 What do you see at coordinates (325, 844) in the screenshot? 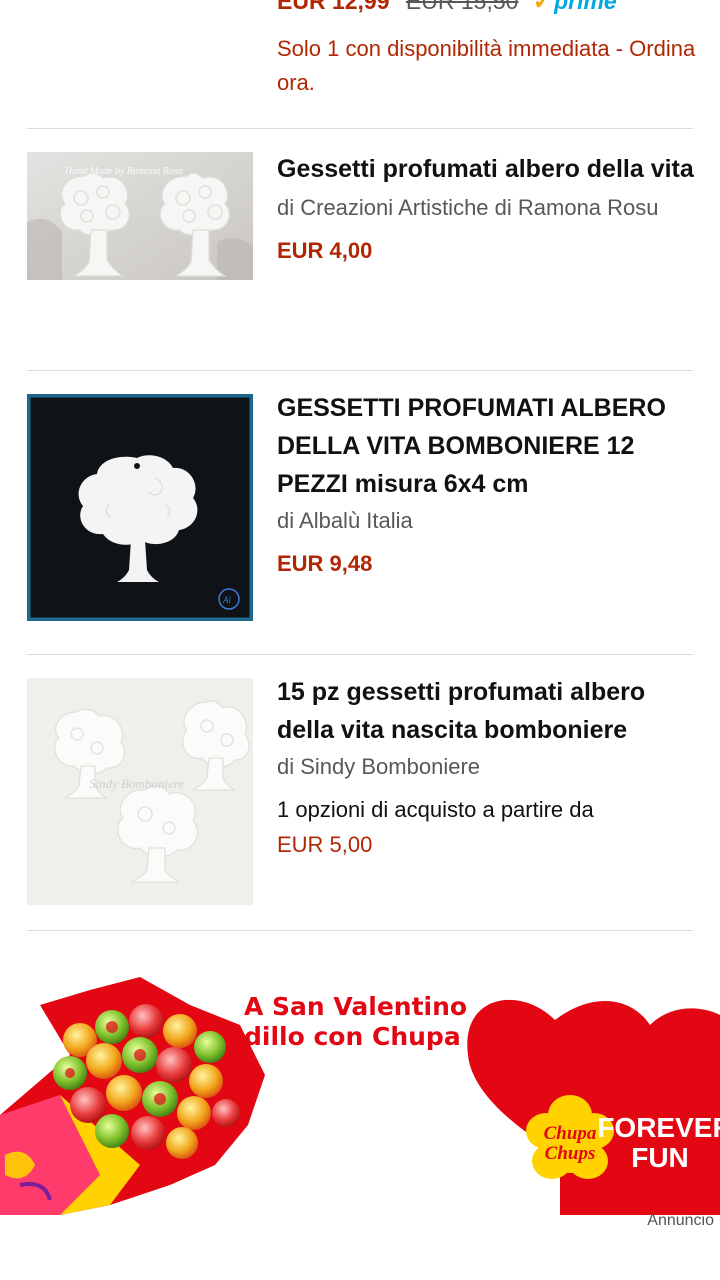
I see `product-price: EUR 5,00` at bounding box center [325, 844].